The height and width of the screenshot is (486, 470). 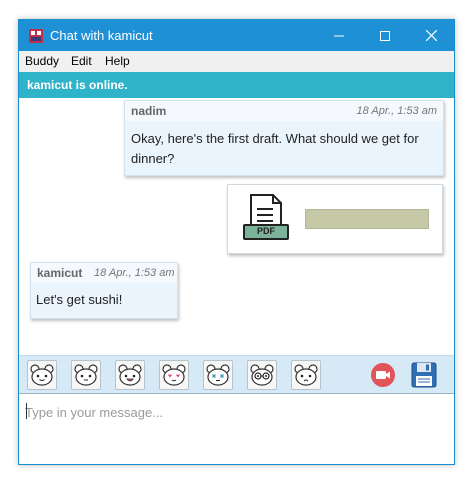 I want to click on cat-emoticon-glasses-button, so click(x=262, y=375).